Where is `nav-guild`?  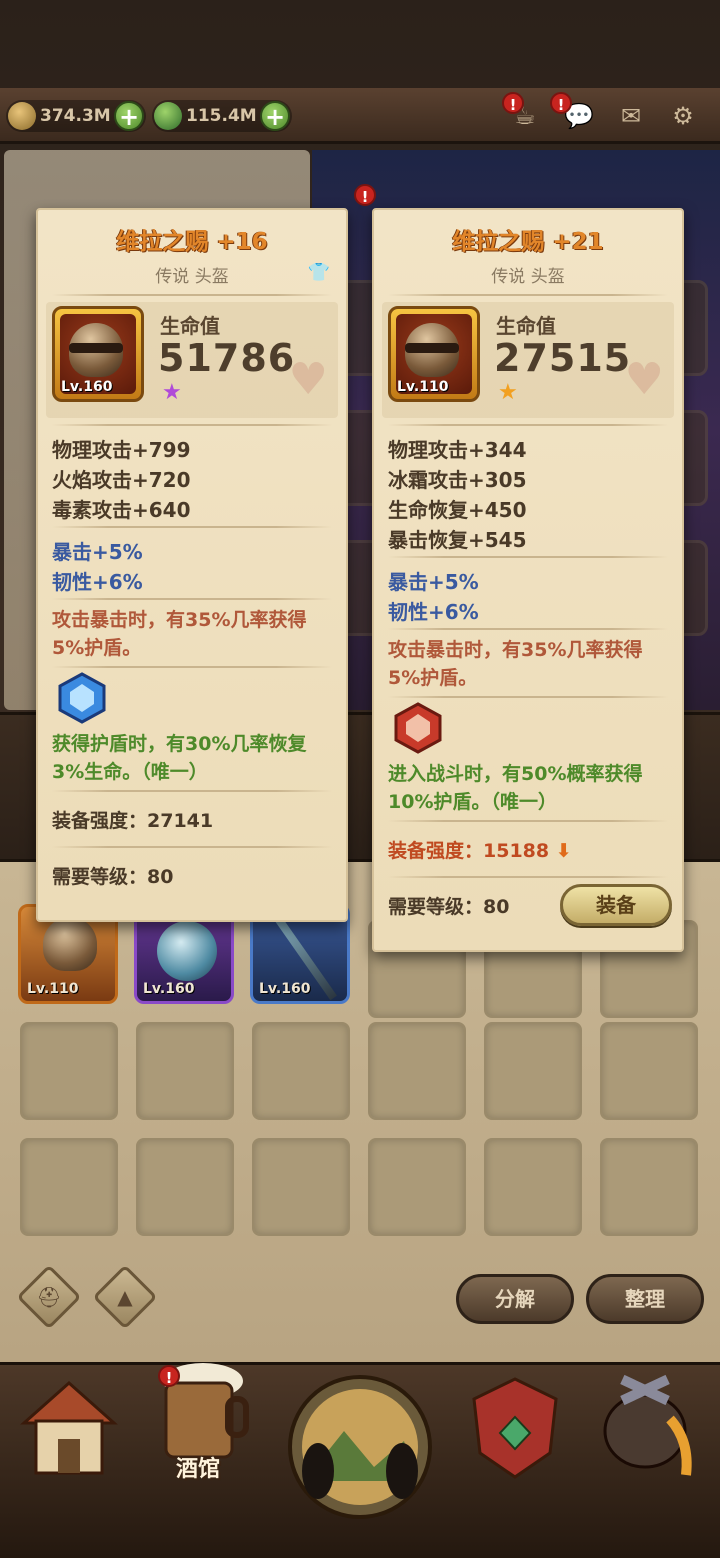
nav-guild is located at coordinates (515, 1428).